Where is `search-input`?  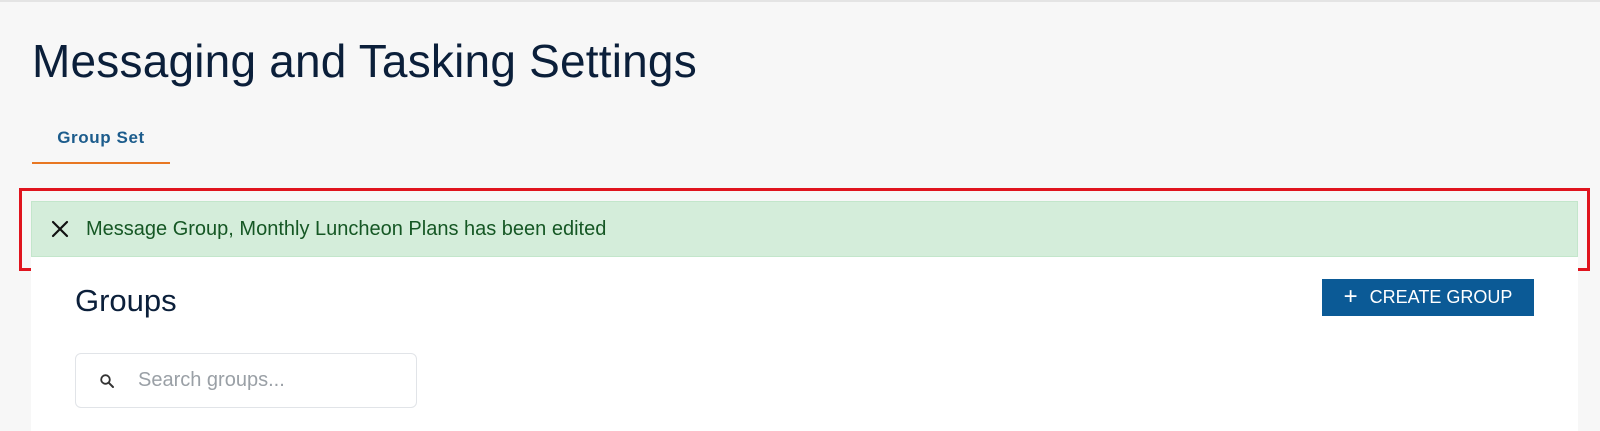
search-input is located at coordinates (273, 380).